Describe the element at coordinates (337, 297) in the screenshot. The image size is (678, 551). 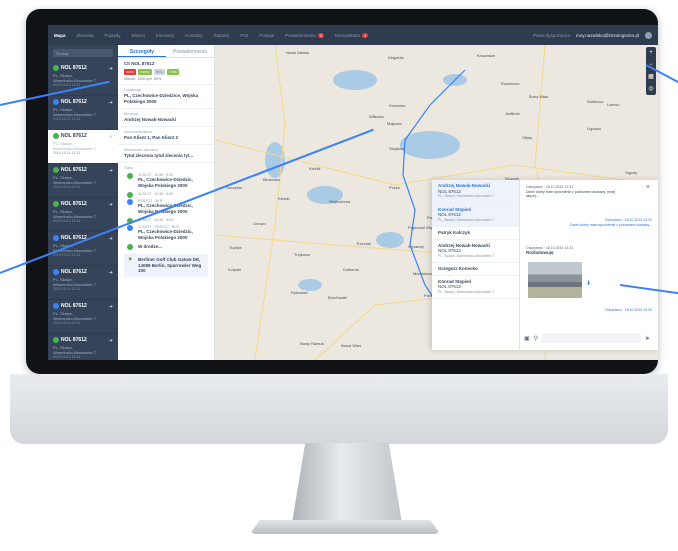
I see `map-city-label: Brochwałd` at that location.